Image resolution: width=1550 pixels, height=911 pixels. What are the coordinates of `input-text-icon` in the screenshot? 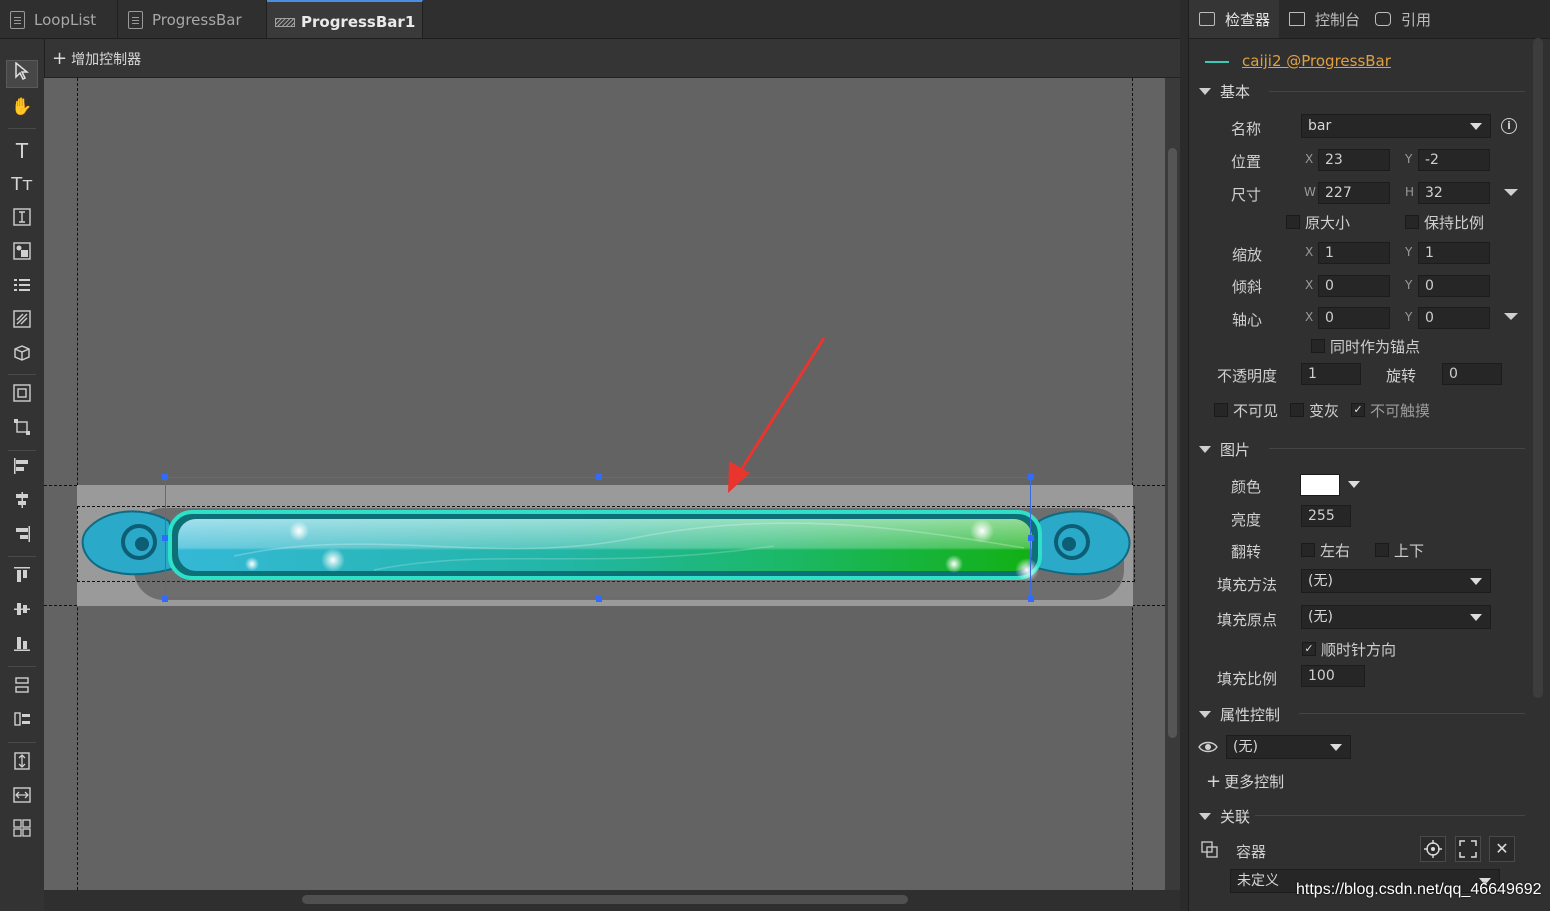 It's located at (22, 219).